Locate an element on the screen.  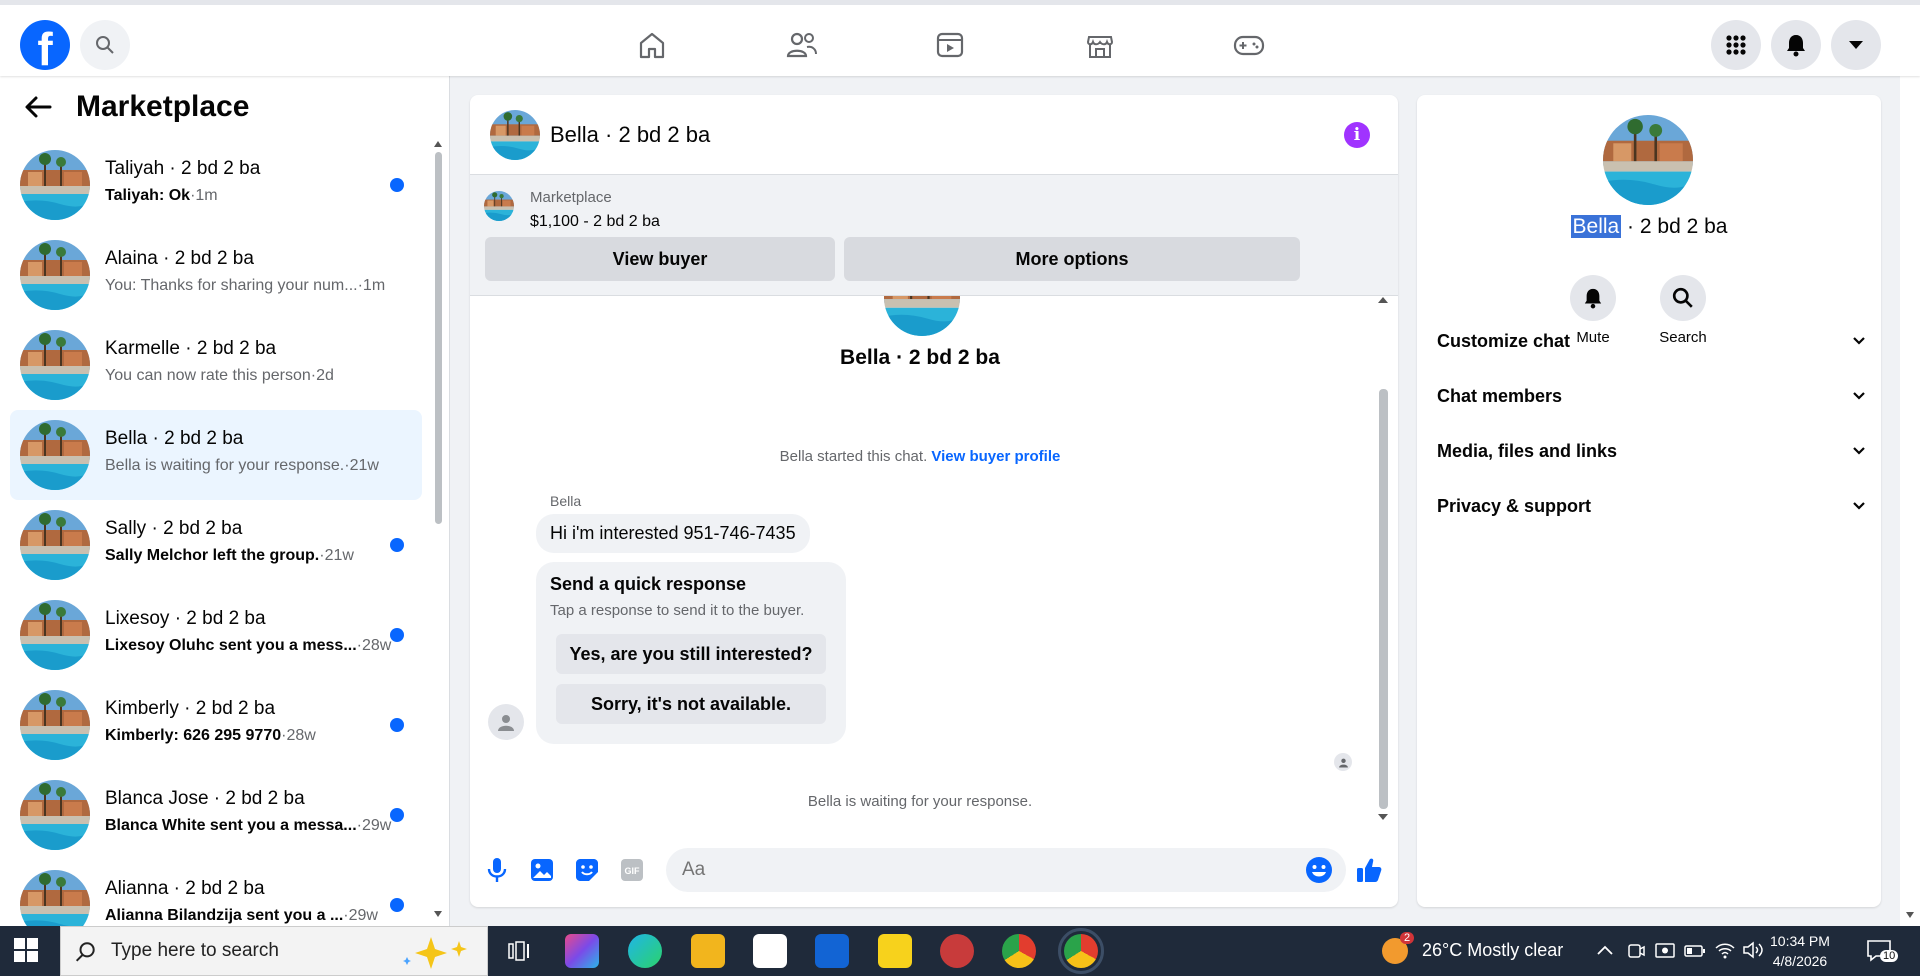
top-nav-bar: f is located at coordinates (960, 38).